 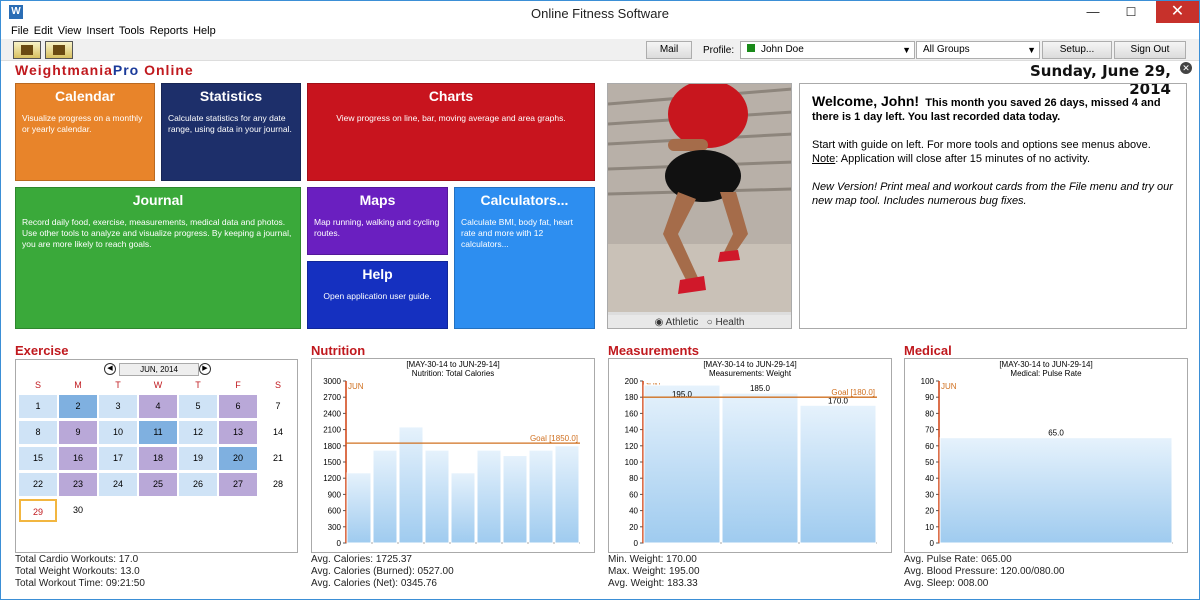 What do you see at coordinates (278, 406) in the screenshot?
I see `calendar-day: 7` at bounding box center [278, 406].